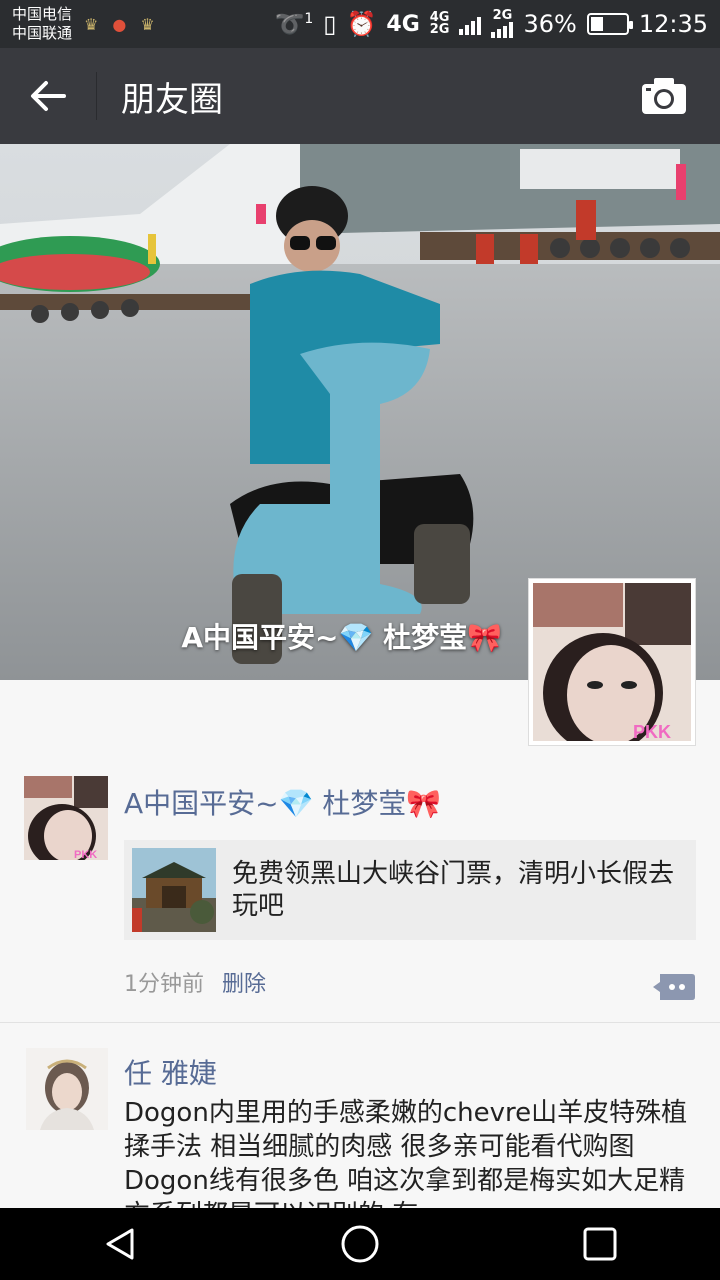 The image size is (720, 1280). I want to click on post-author: A中国平安~💎 杜梦莹🎀, so click(282, 802).